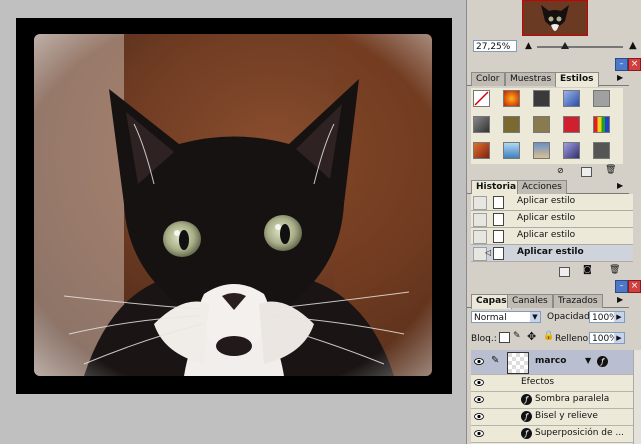 The image size is (641, 444). Describe the element at coordinates (577, 79) in the screenshot. I see `tab-estilos: Estilos` at that location.